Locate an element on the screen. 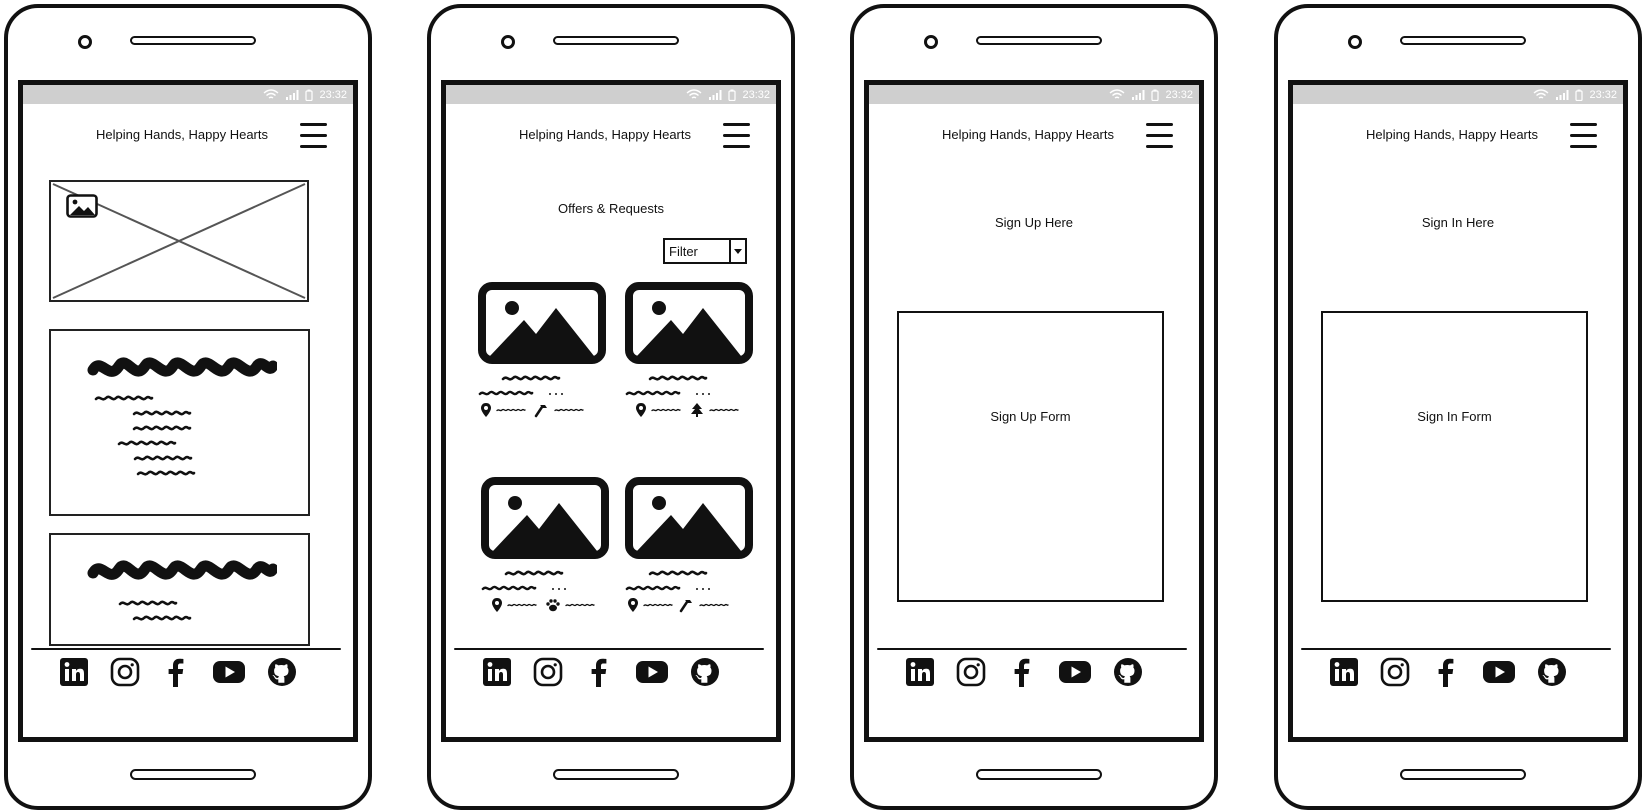 The height and width of the screenshot is (812, 1646). signup-form: Sign Up Form is located at coordinates (1030, 456).